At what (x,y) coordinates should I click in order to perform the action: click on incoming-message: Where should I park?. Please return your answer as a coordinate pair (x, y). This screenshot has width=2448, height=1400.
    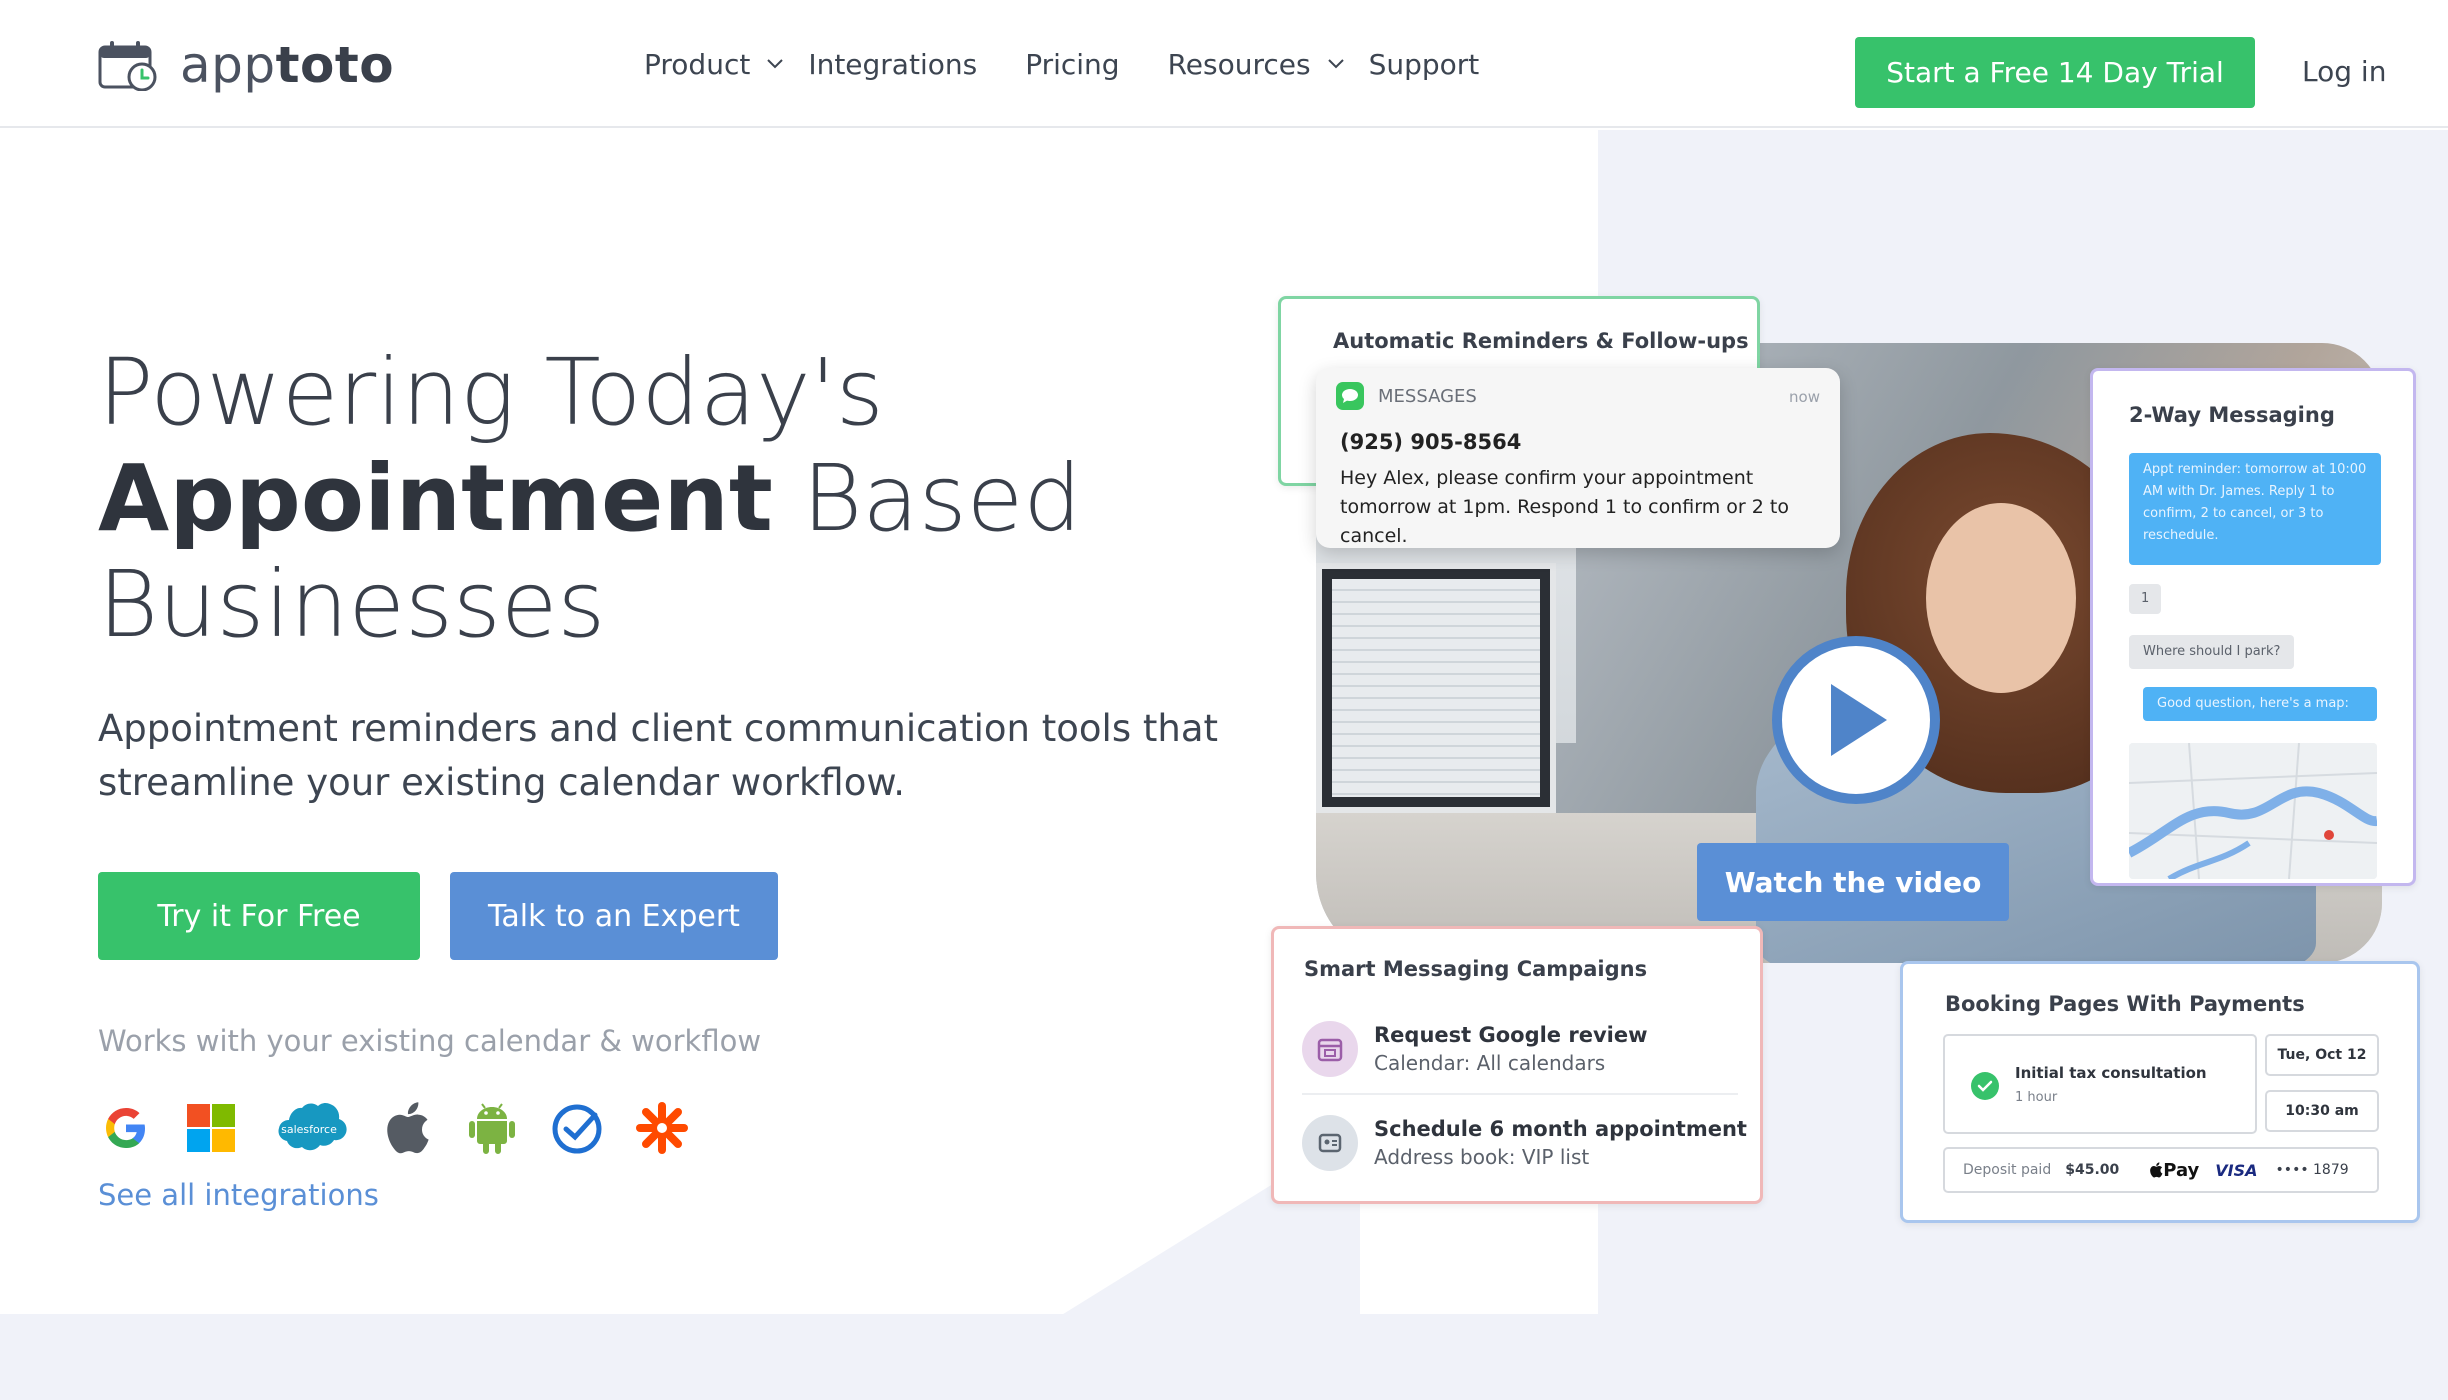
    Looking at the image, I should click on (2212, 652).